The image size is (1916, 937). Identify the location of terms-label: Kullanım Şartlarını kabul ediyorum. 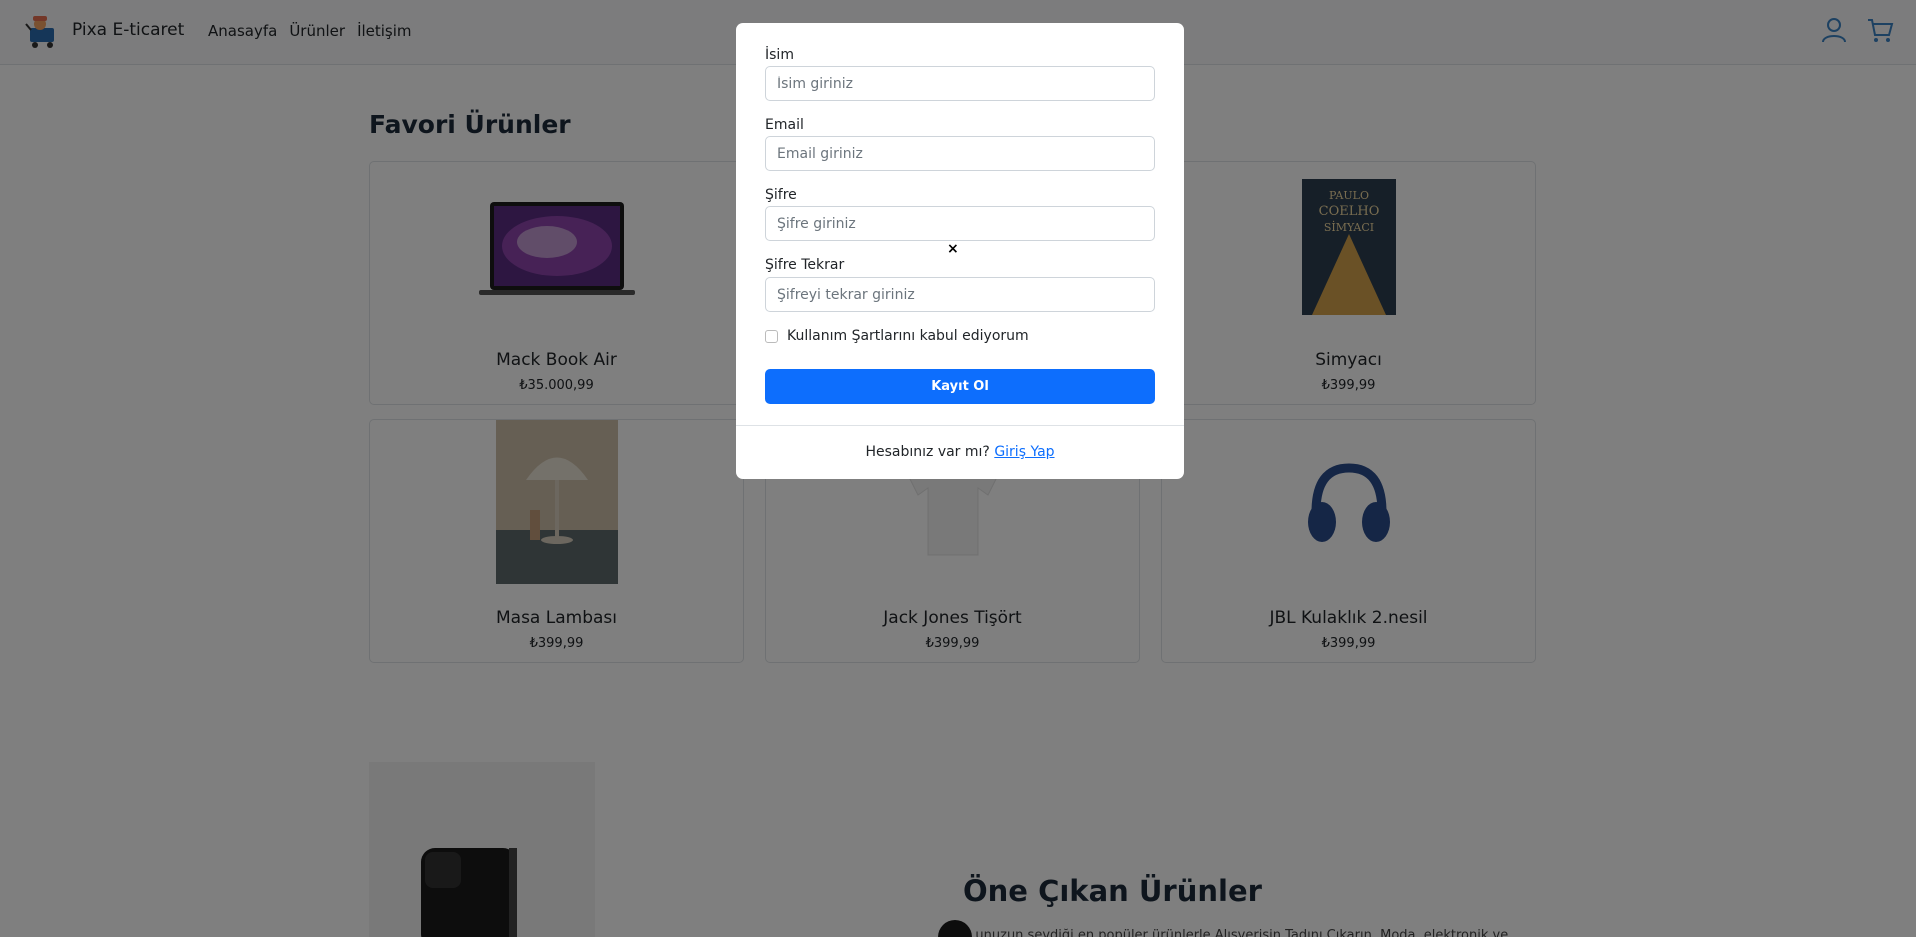
(908, 336).